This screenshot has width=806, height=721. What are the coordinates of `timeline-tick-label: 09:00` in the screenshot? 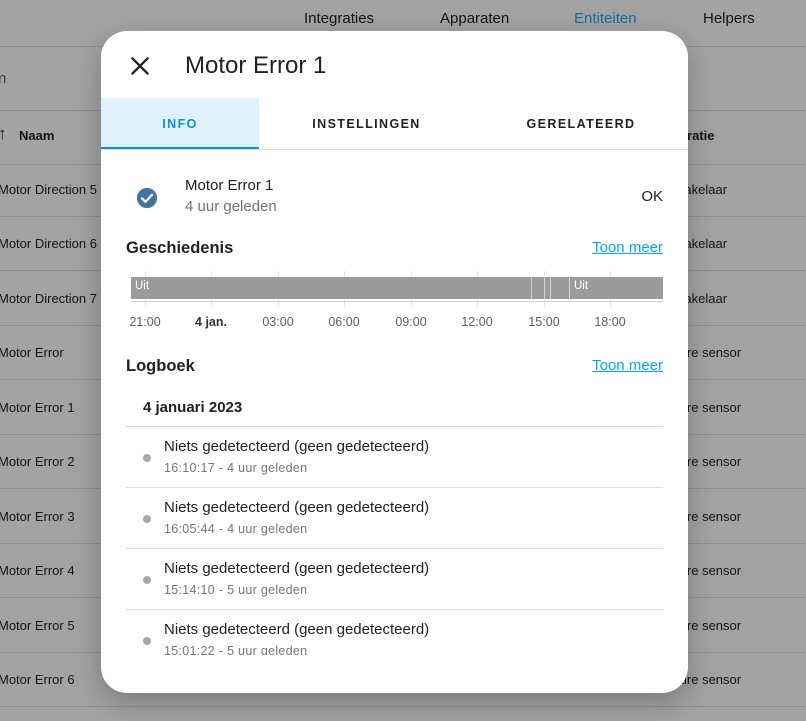 It's located at (411, 322).